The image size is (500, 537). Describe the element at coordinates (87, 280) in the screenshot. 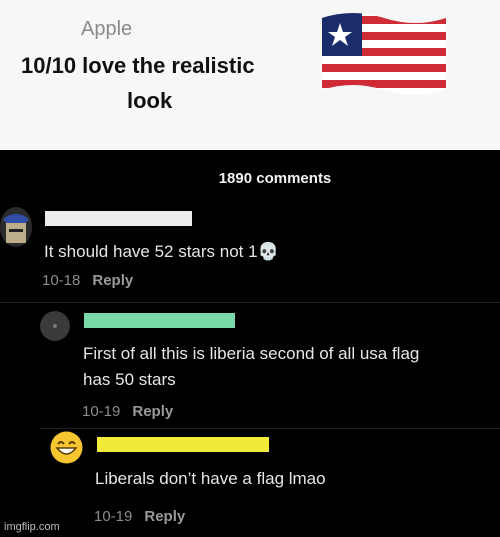

I see `comment-meta: 10-18 Reply` at that location.